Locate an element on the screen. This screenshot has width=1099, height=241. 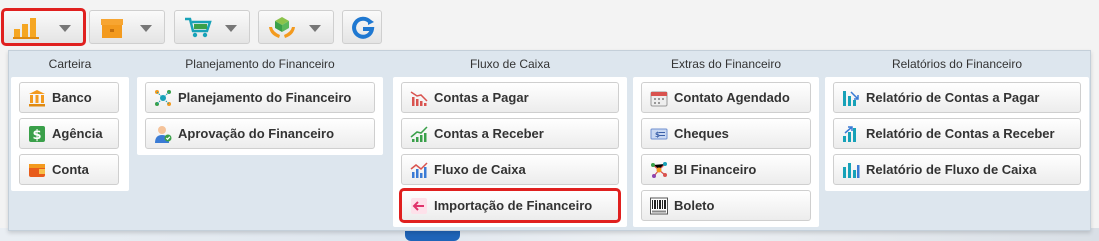
menu-item-label: Boleto is located at coordinates (694, 205).